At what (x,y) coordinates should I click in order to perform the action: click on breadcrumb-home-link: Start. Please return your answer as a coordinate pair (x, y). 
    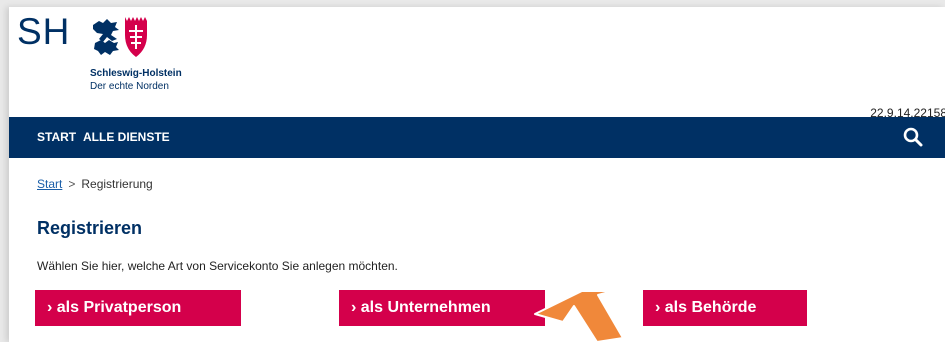
    Looking at the image, I should click on (49, 184).